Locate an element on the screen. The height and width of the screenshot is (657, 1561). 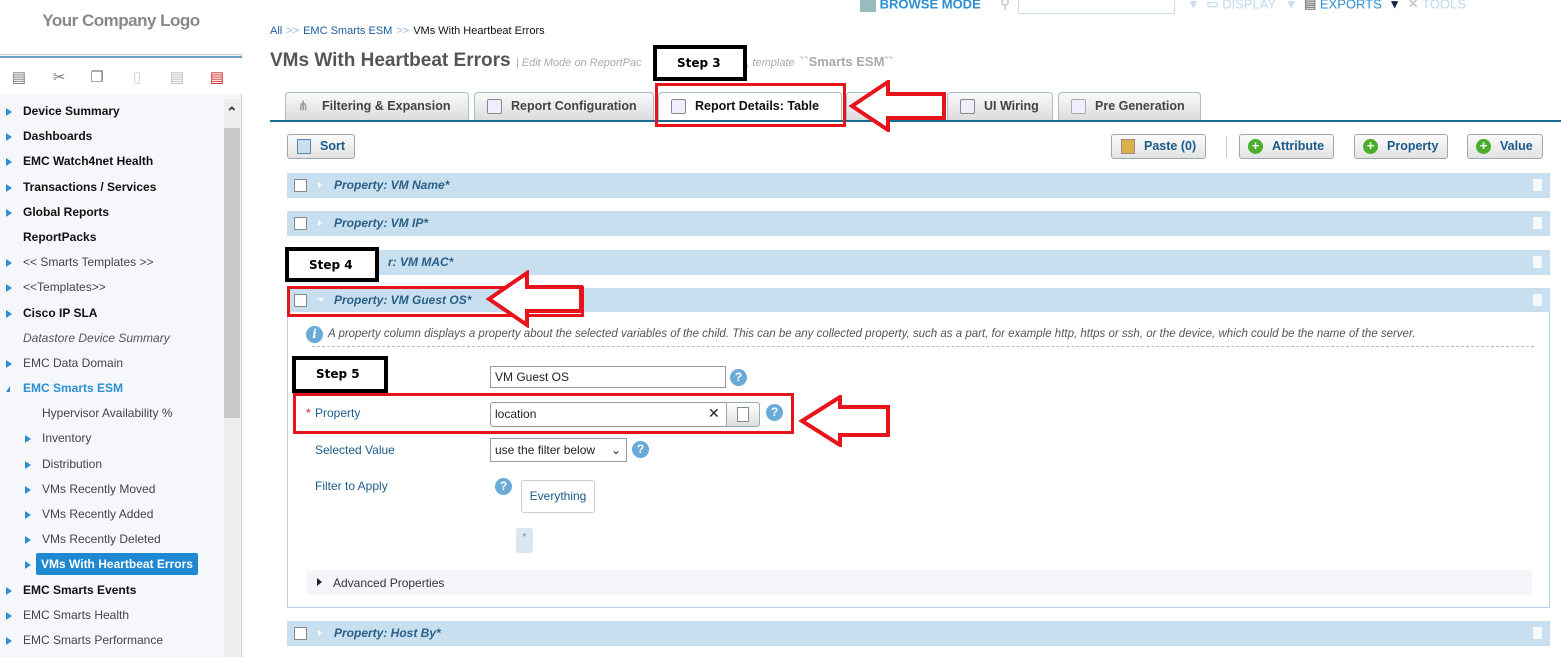
tab-filtering-expansion: ⋔ Filtering & Expansion is located at coordinates (377, 106).